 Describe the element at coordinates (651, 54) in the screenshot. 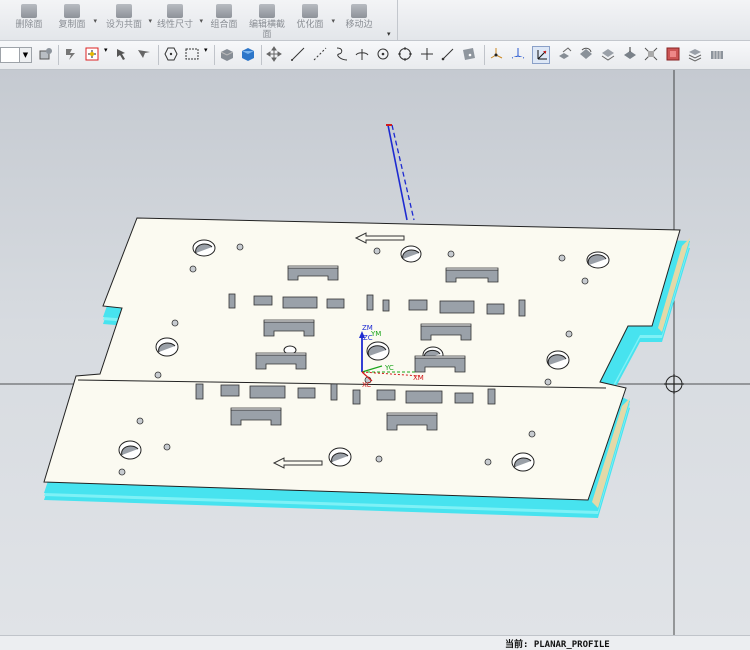

I see `clip-view-icon` at that location.